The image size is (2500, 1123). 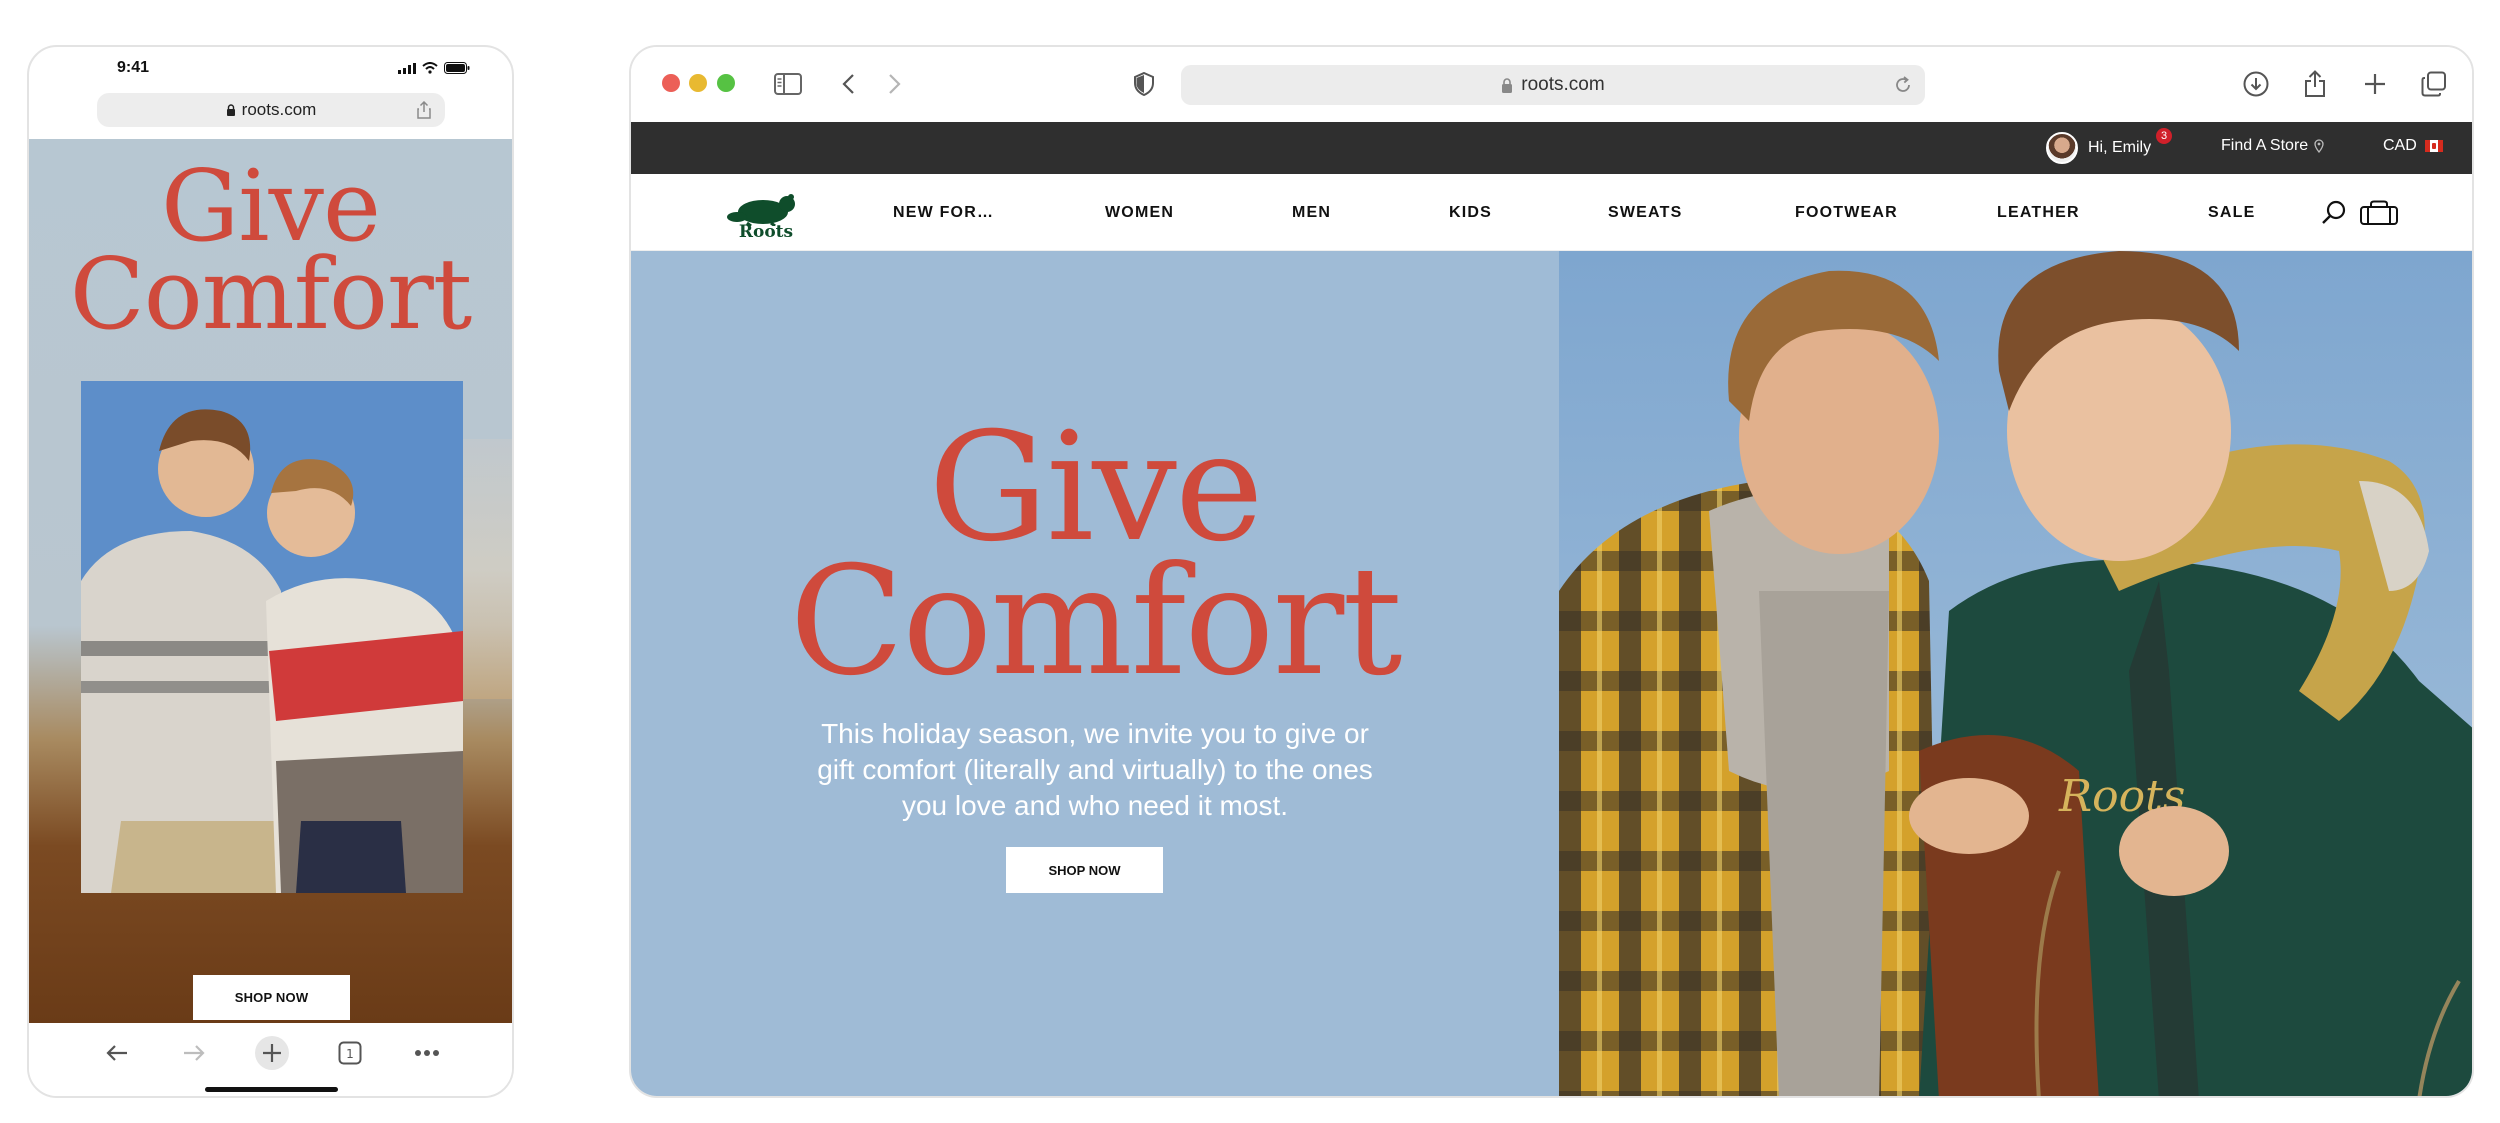 I want to click on privacy-report-button, so click(x=1144, y=84).